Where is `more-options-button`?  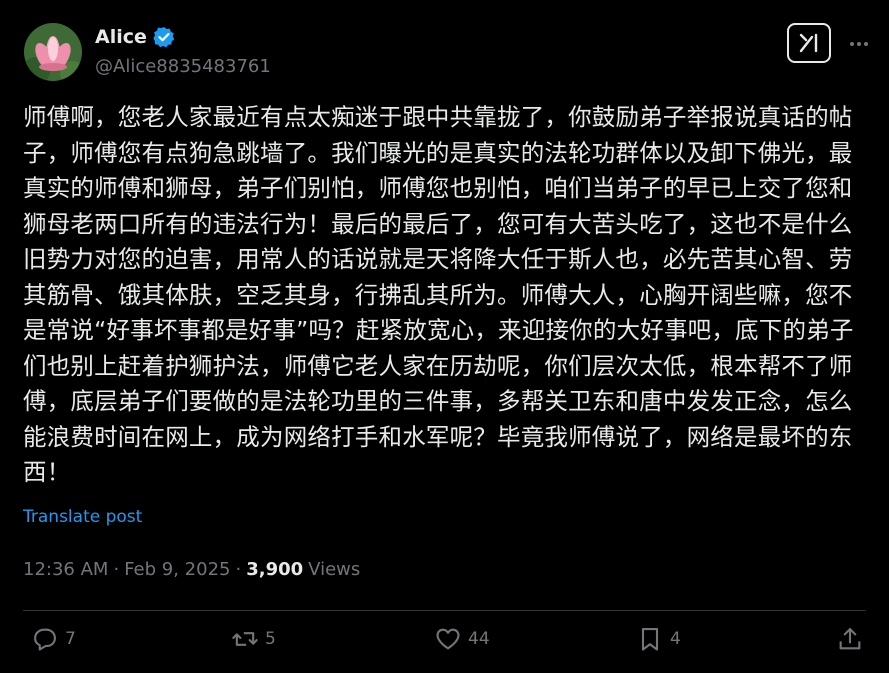
more-options-button is located at coordinates (860, 44).